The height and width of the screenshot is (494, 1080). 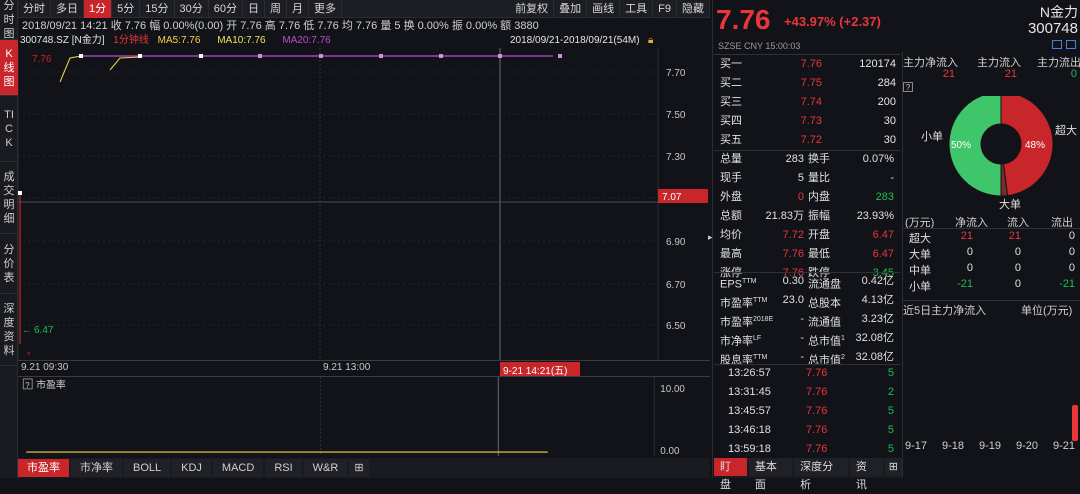 I want to click on fund-label-text: 流通值, so click(x=824, y=322).